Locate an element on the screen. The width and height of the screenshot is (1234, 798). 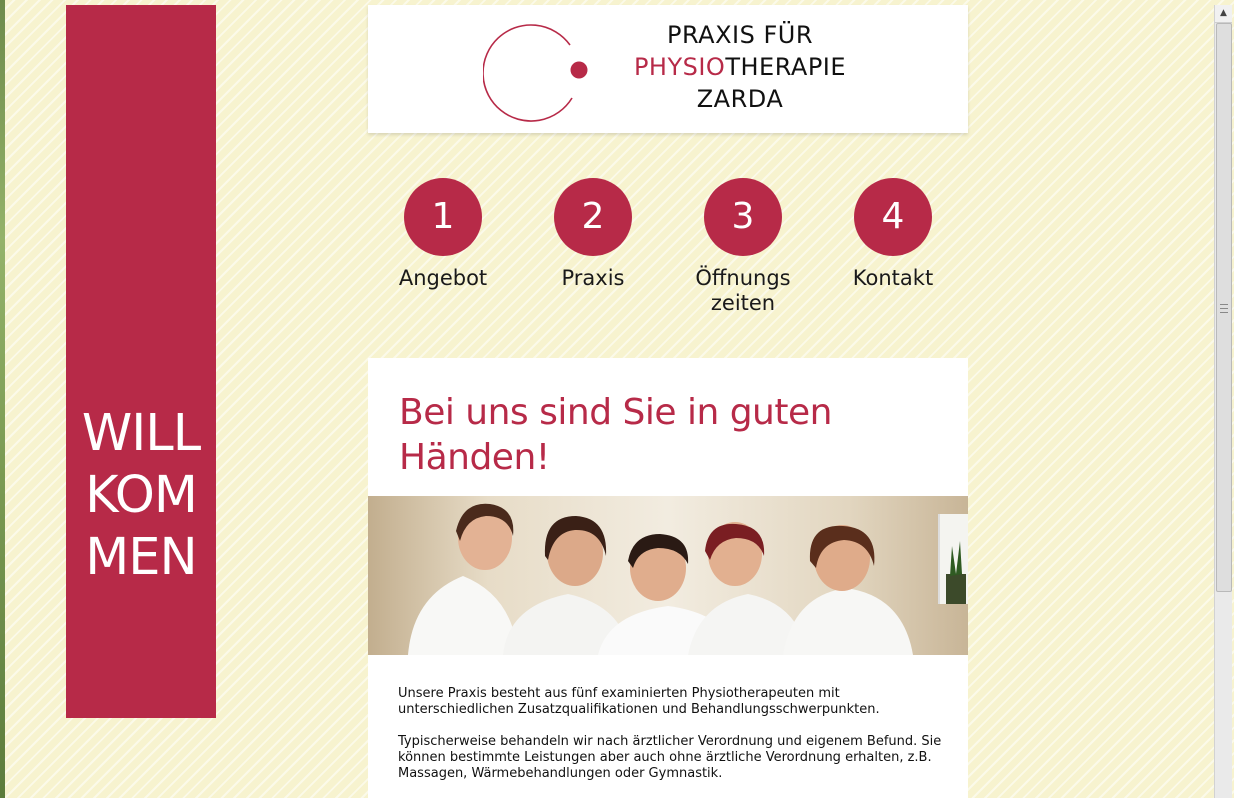
welcome-line: MEN is located at coordinates (141, 557).